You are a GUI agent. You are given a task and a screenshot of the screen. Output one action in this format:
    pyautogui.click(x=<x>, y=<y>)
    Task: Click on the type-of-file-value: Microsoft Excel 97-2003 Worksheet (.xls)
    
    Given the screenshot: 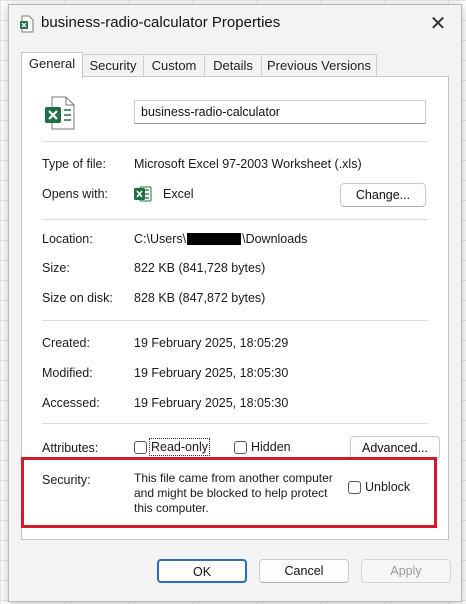 What is the action you would take?
    pyautogui.click(x=248, y=164)
    